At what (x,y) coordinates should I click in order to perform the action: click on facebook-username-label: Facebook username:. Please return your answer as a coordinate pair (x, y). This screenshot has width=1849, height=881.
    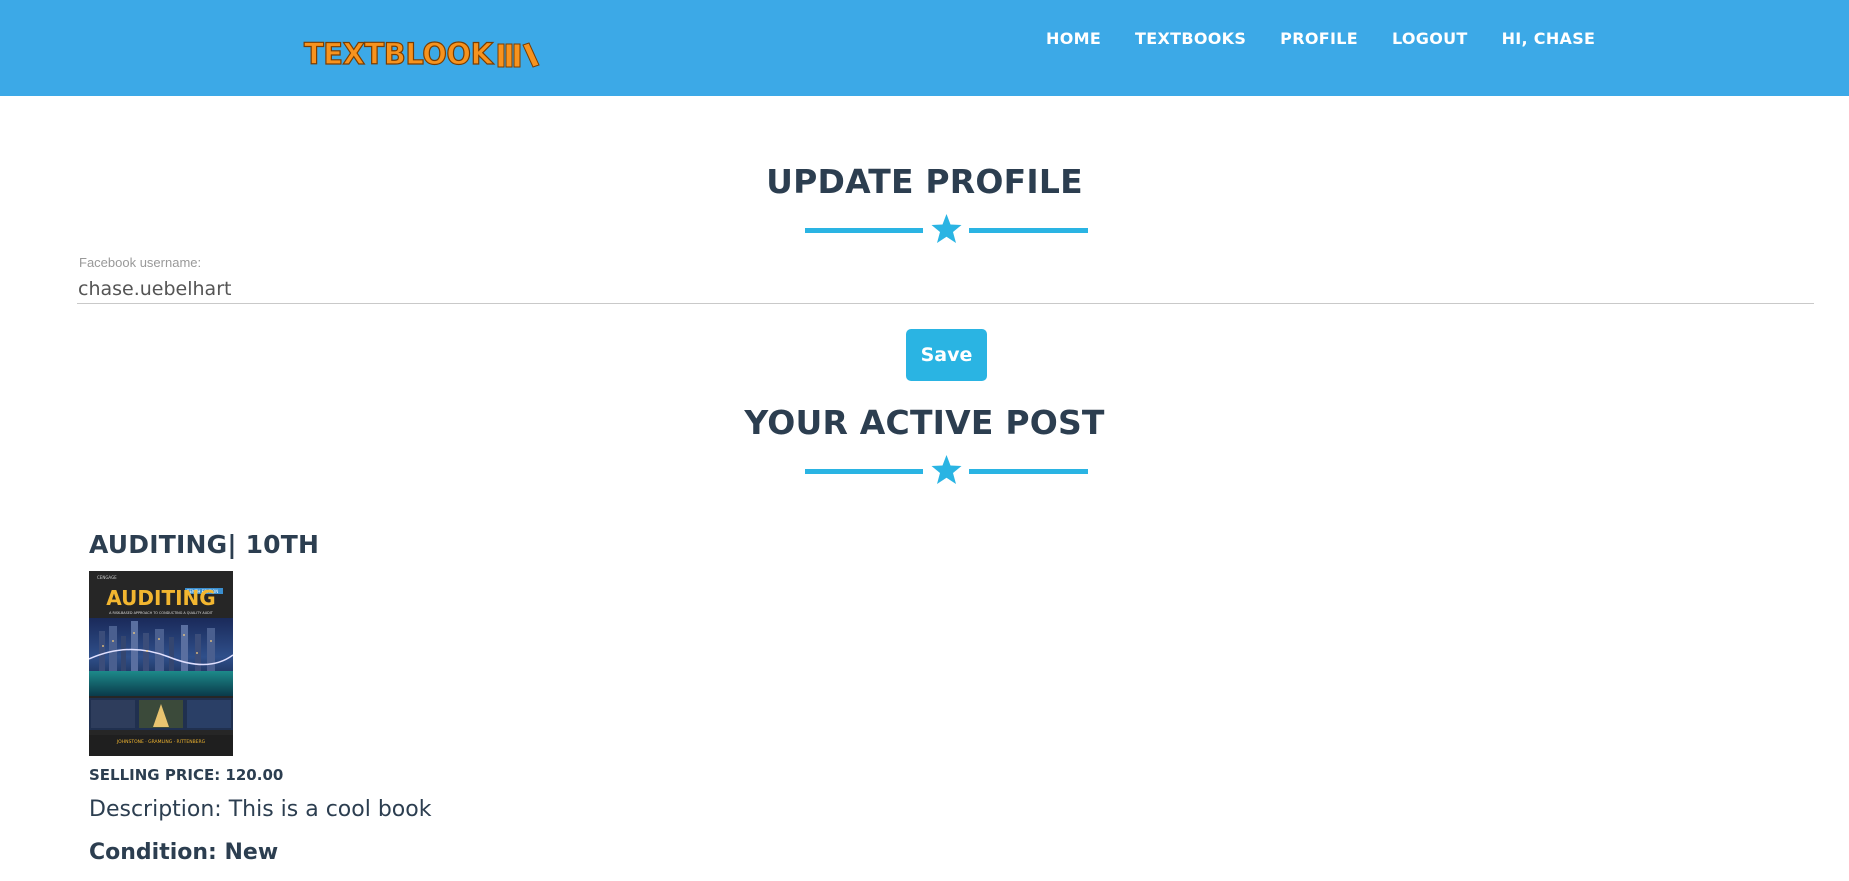
    Looking at the image, I should click on (140, 262).